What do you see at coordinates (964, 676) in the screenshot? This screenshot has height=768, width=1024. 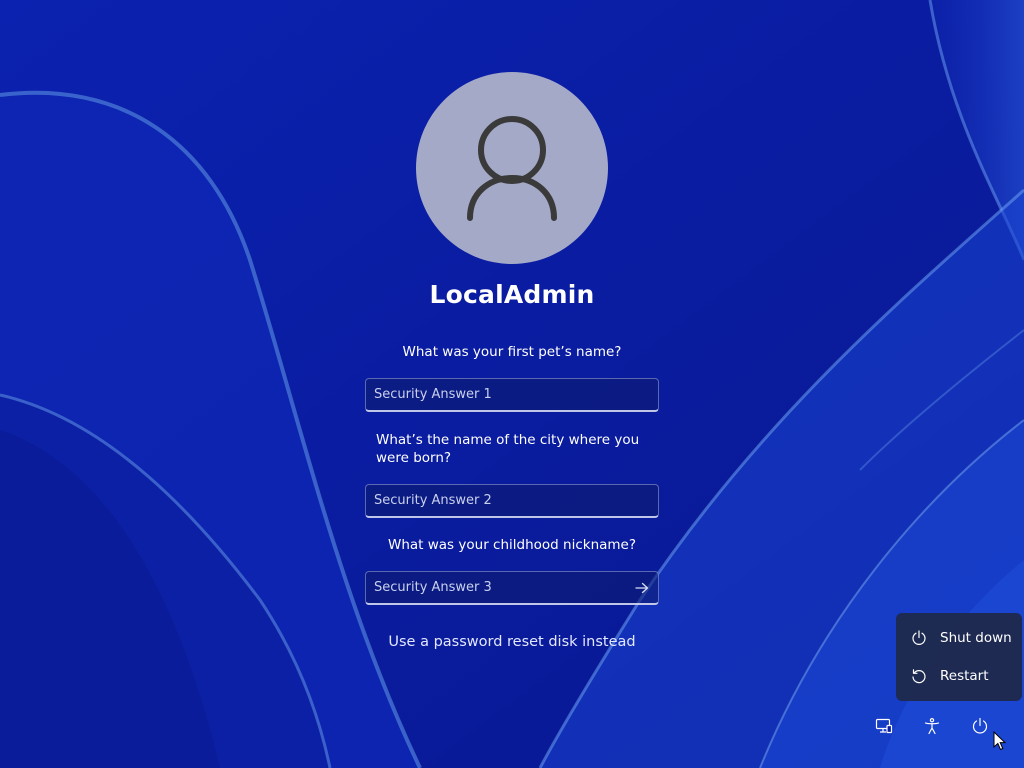 I see `menu-item-label: Restart` at bounding box center [964, 676].